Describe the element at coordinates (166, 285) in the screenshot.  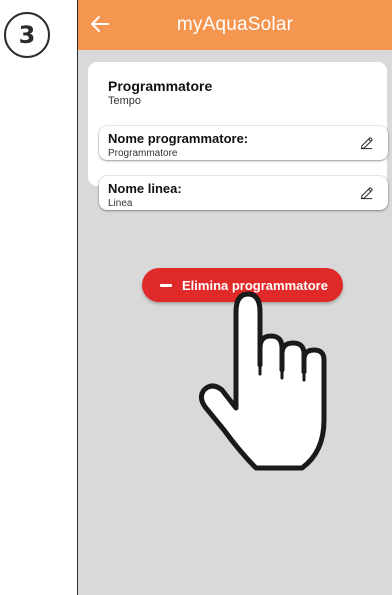
I see `minus-icon` at that location.